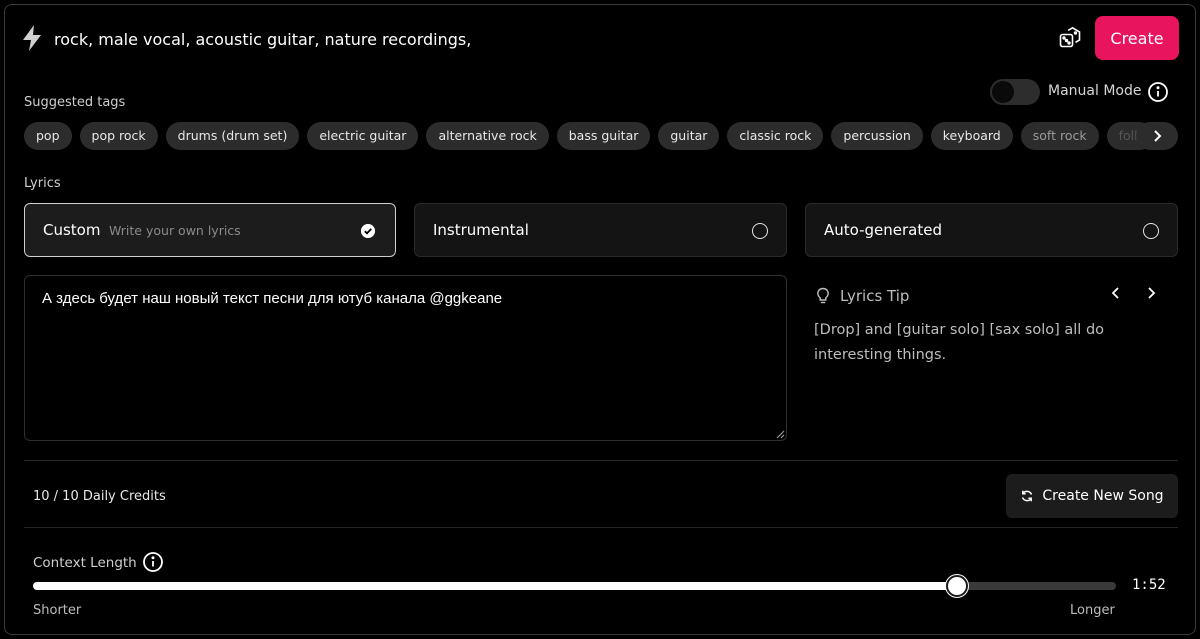 The height and width of the screenshot is (639, 1200). I want to click on manual-mode-label: Manual Mode, so click(1095, 91).